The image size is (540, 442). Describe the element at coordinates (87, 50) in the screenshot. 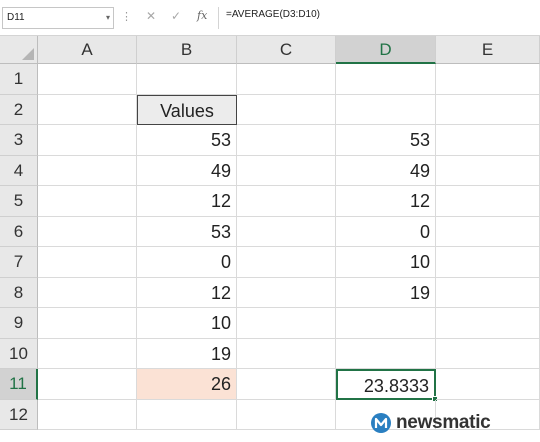

I see `column-header-a: A` at that location.